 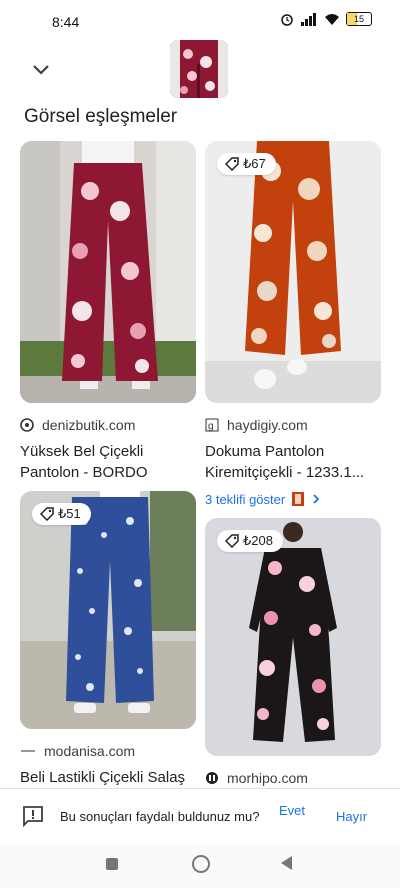 I want to click on show-offers-link: 3 teklifi göster, so click(x=293, y=499).